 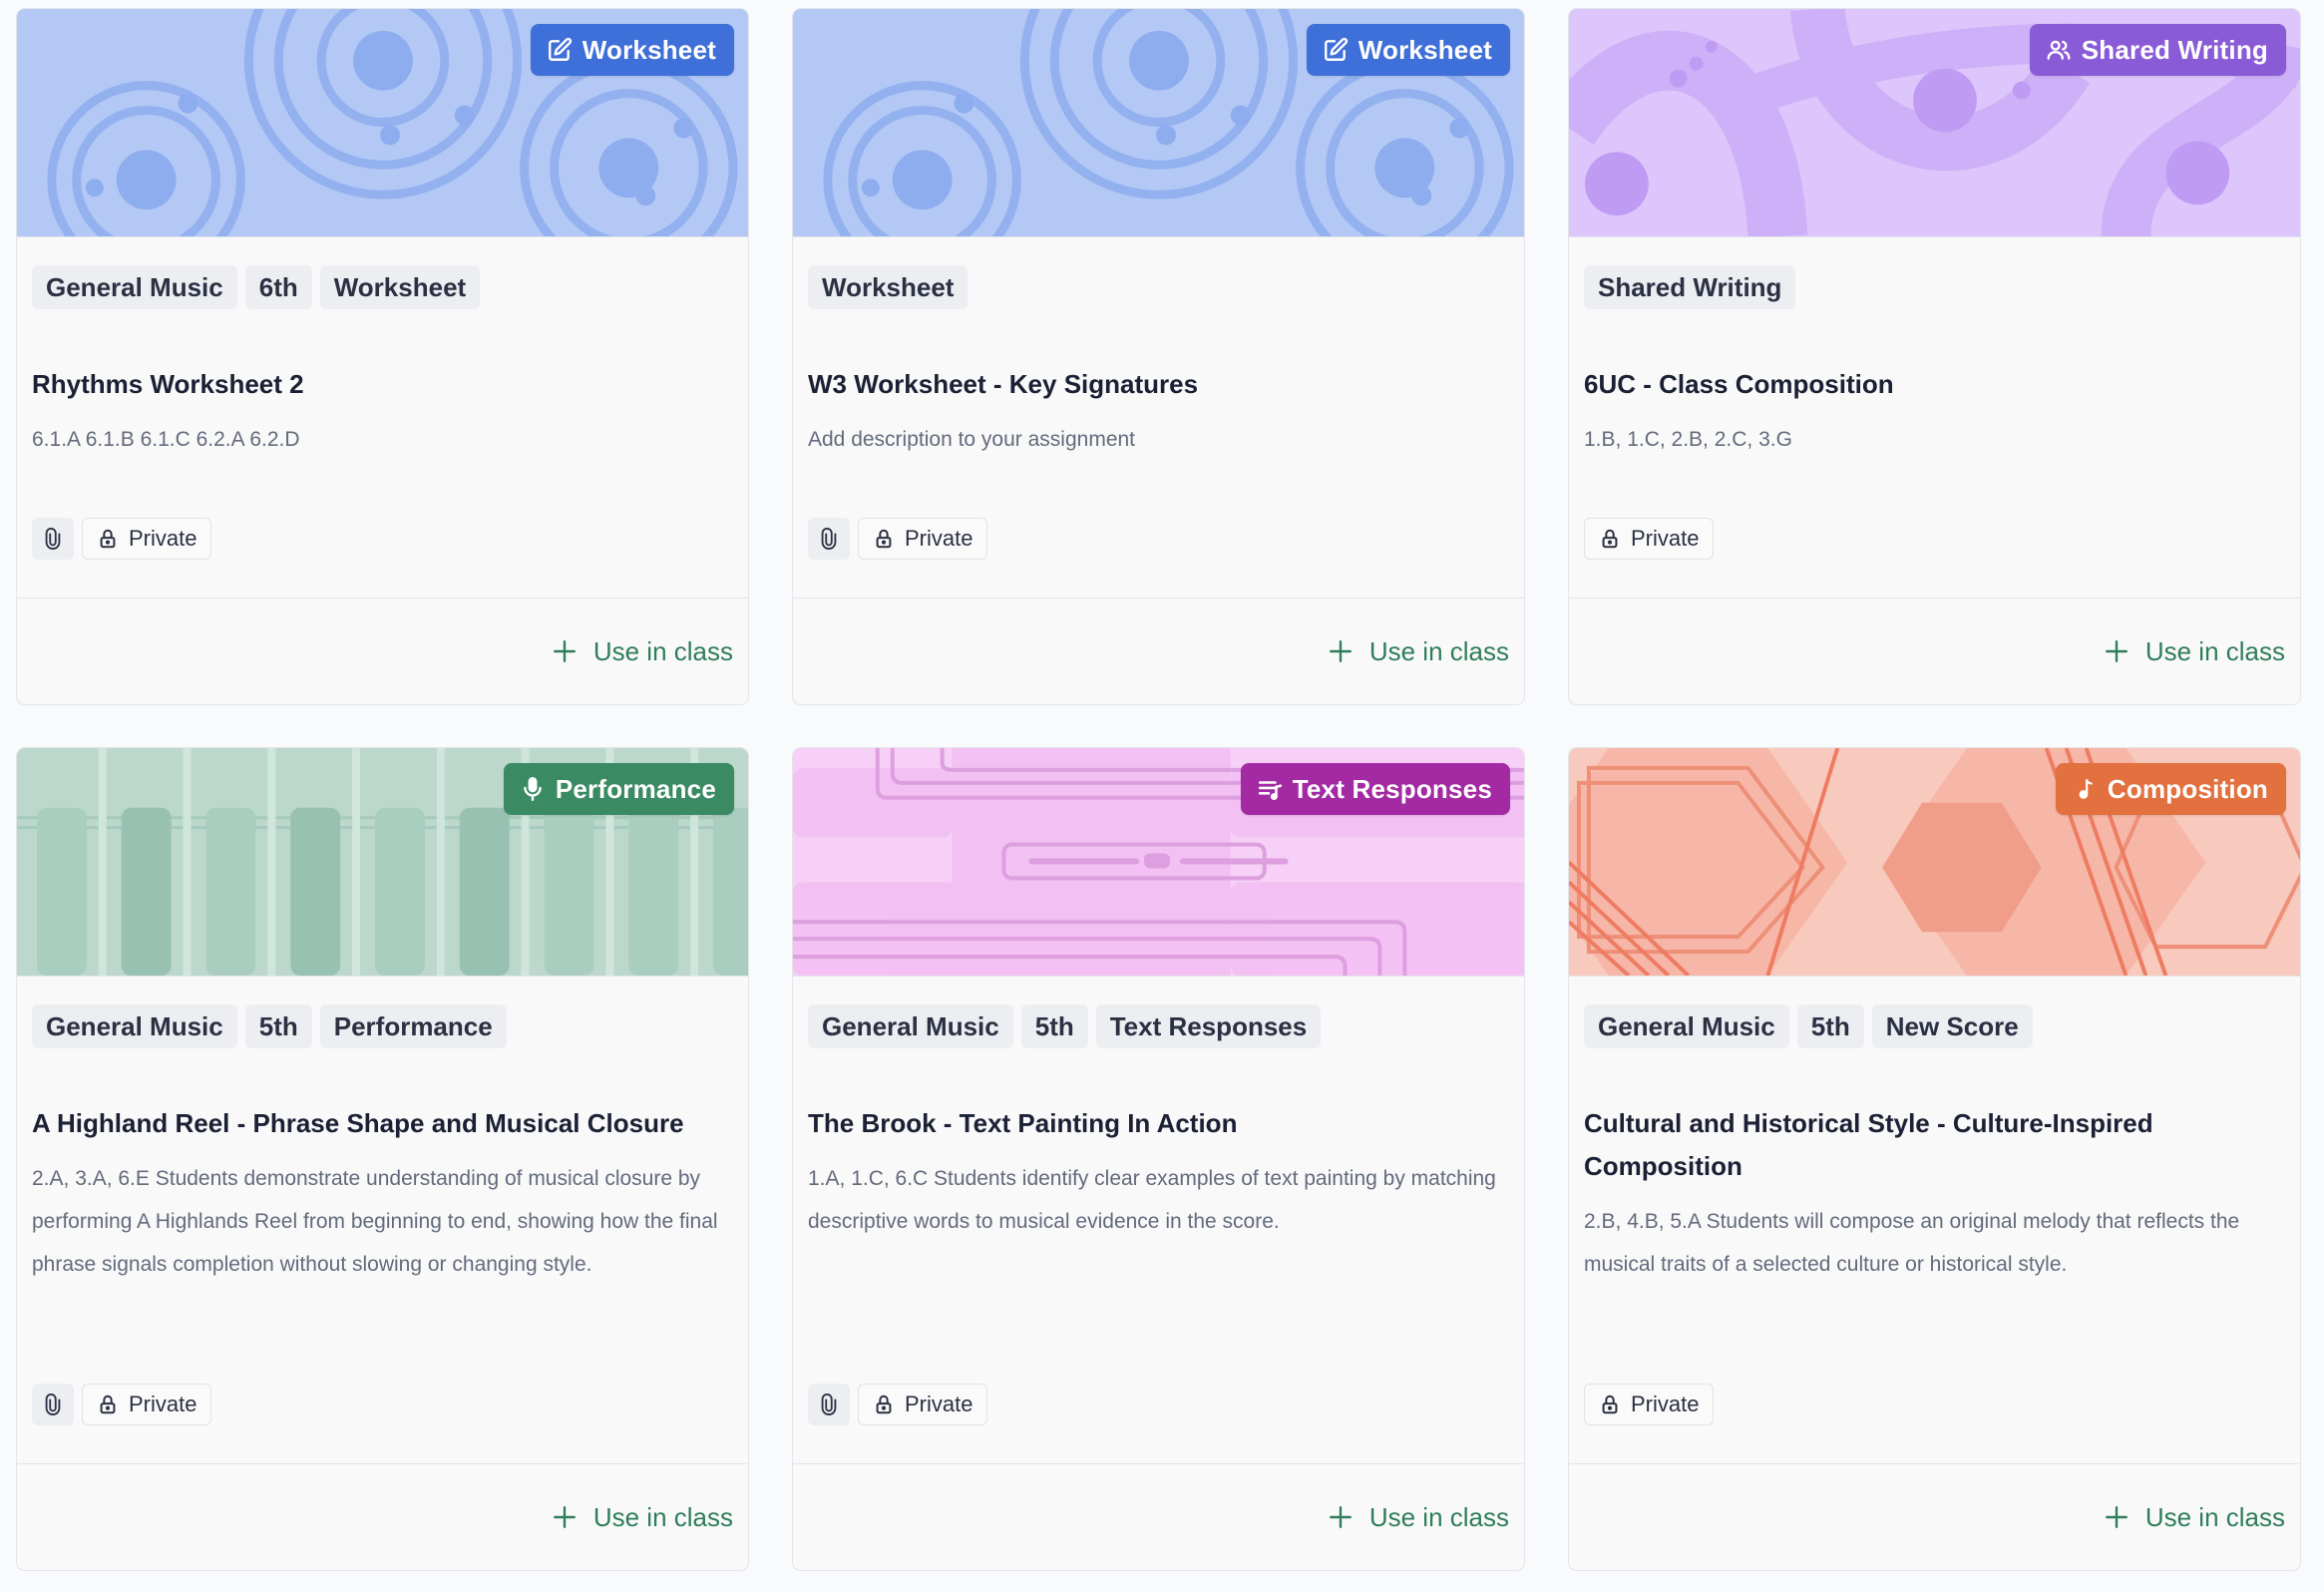 I want to click on card-banner: Performance, so click(x=382, y=862).